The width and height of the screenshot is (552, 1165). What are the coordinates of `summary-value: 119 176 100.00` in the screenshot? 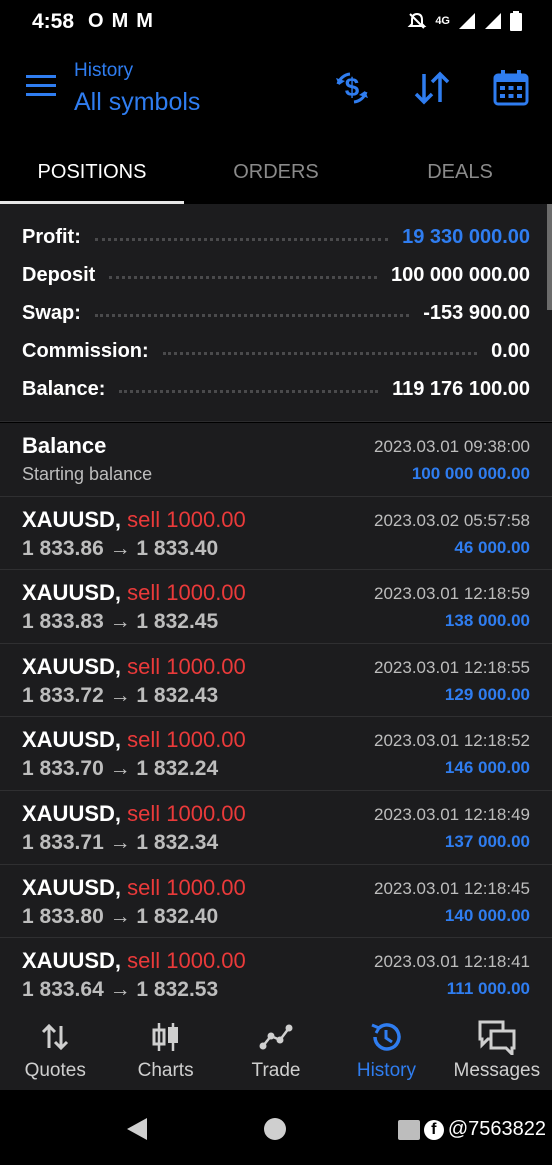 It's located at (461, 388).